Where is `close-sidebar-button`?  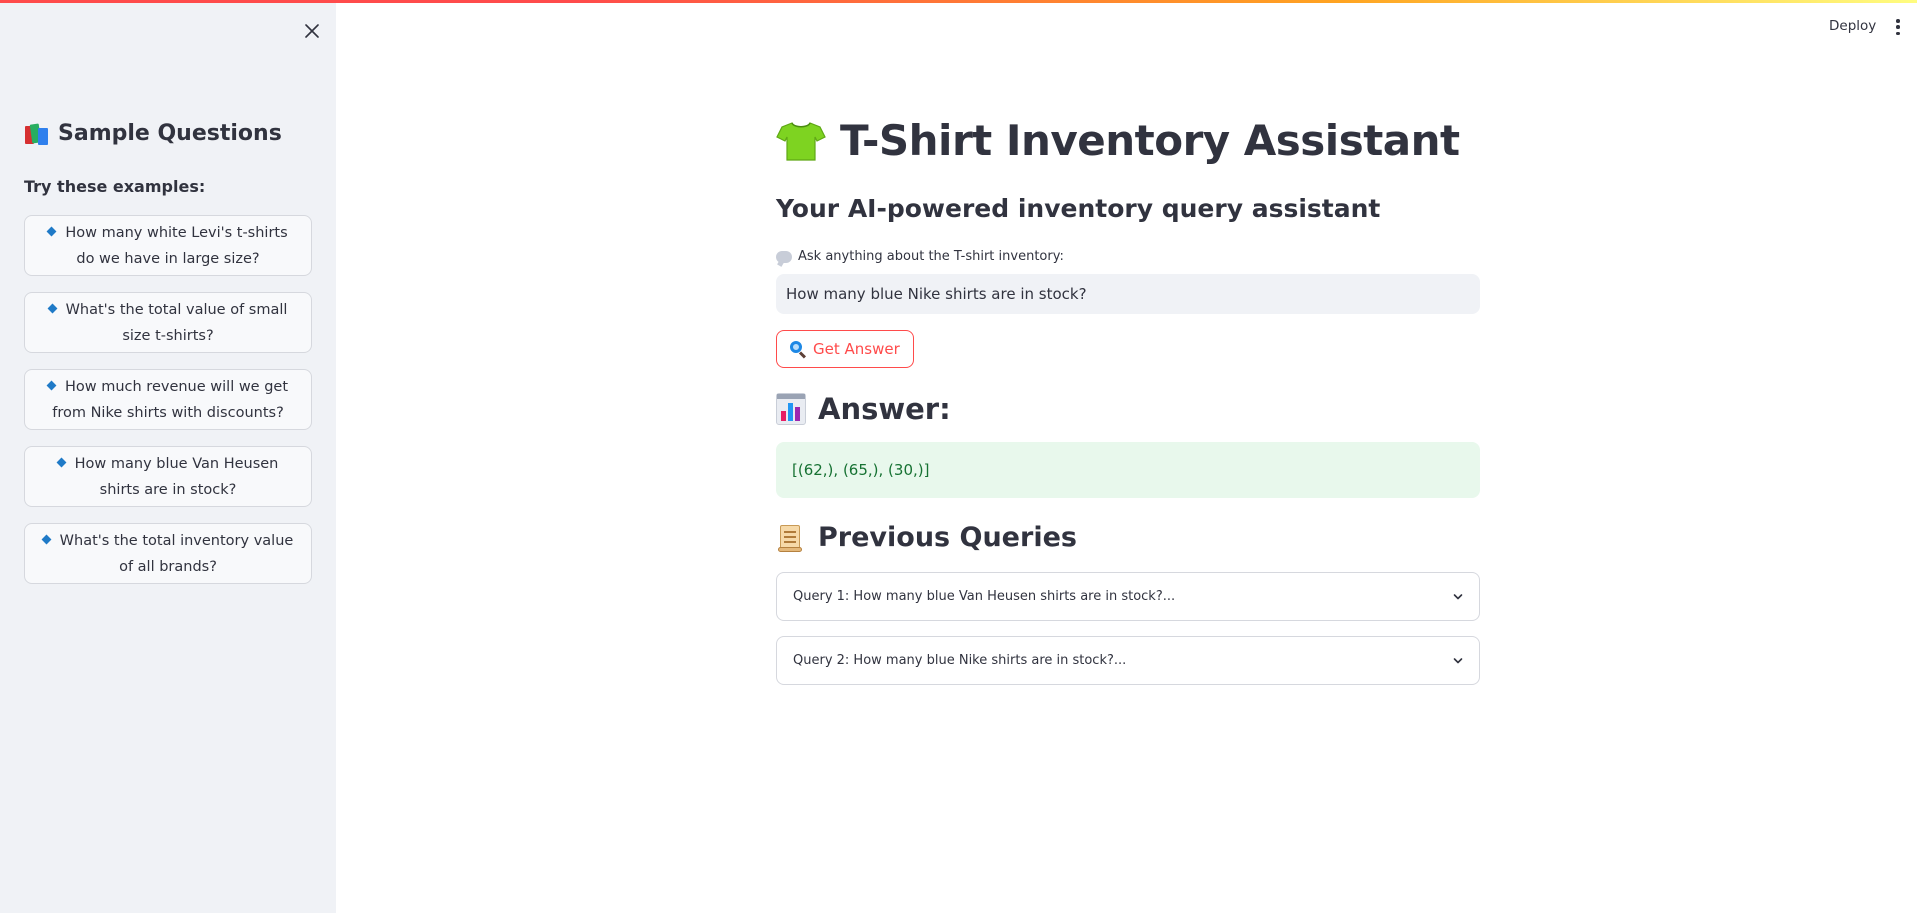
close-sidebar-button is located at coordinates (312, 31).